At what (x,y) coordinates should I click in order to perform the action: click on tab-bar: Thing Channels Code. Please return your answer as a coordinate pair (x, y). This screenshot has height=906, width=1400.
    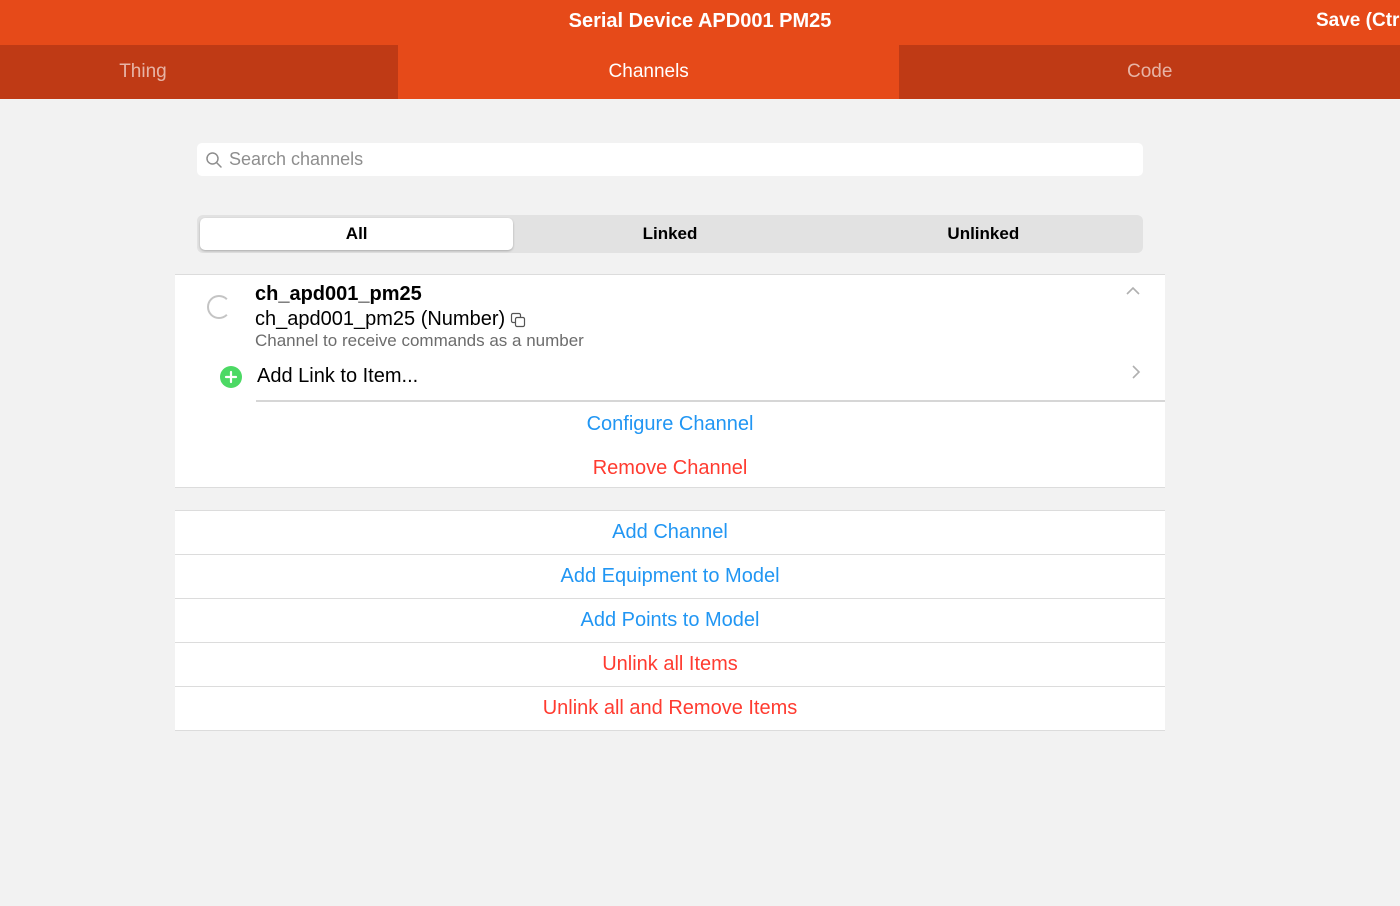
    Looking at the image, I should click on (700, 72).